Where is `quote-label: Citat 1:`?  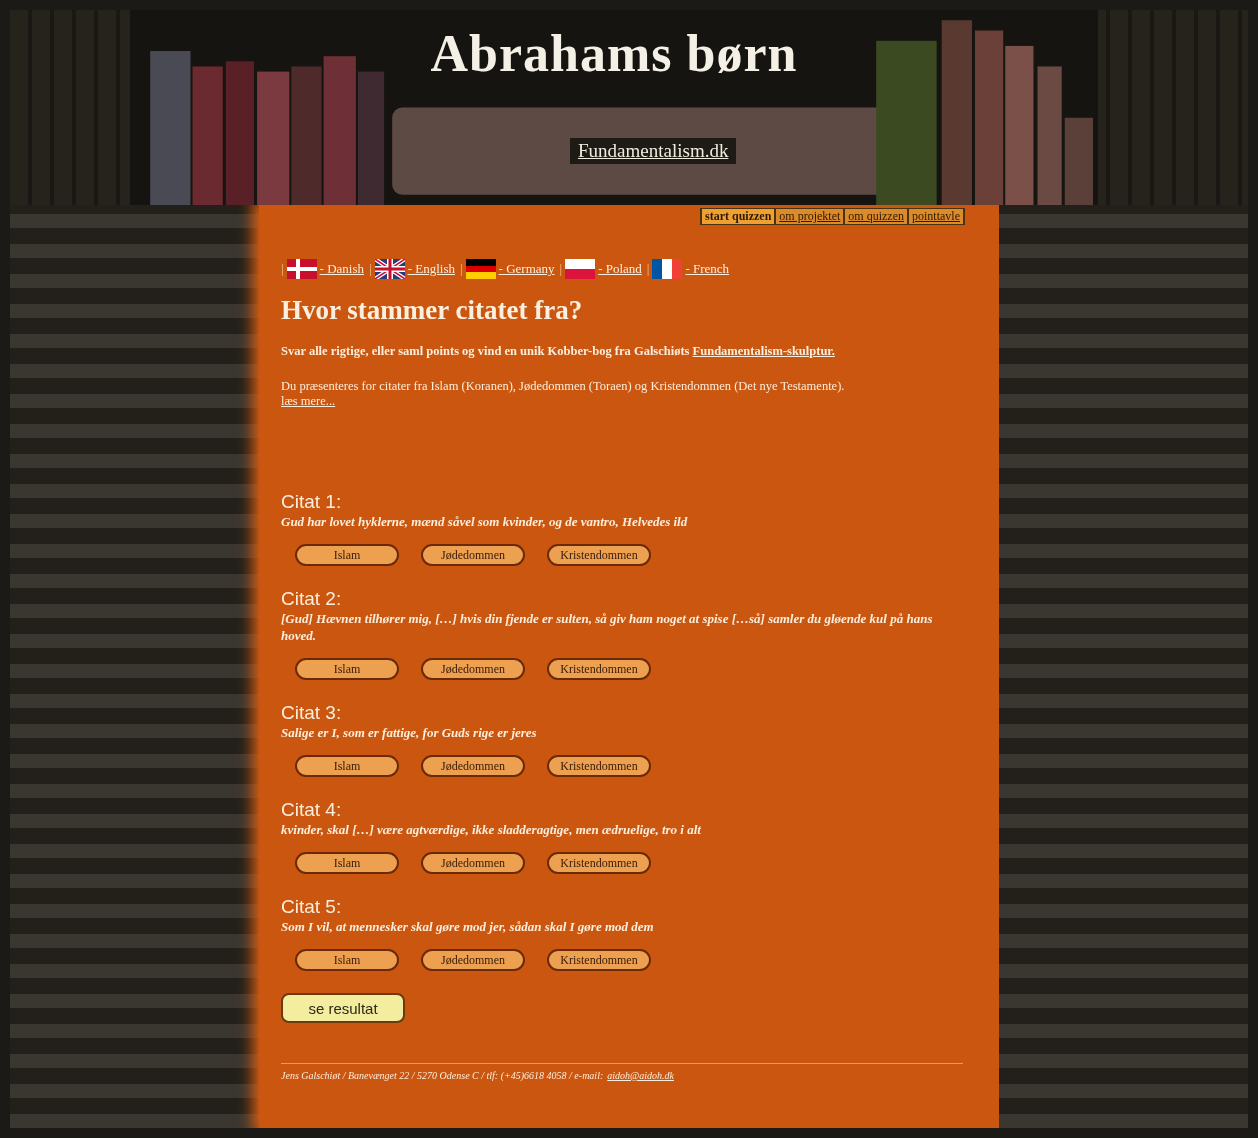
quote-label: Citat 1: is located at coordinates (312, 502).